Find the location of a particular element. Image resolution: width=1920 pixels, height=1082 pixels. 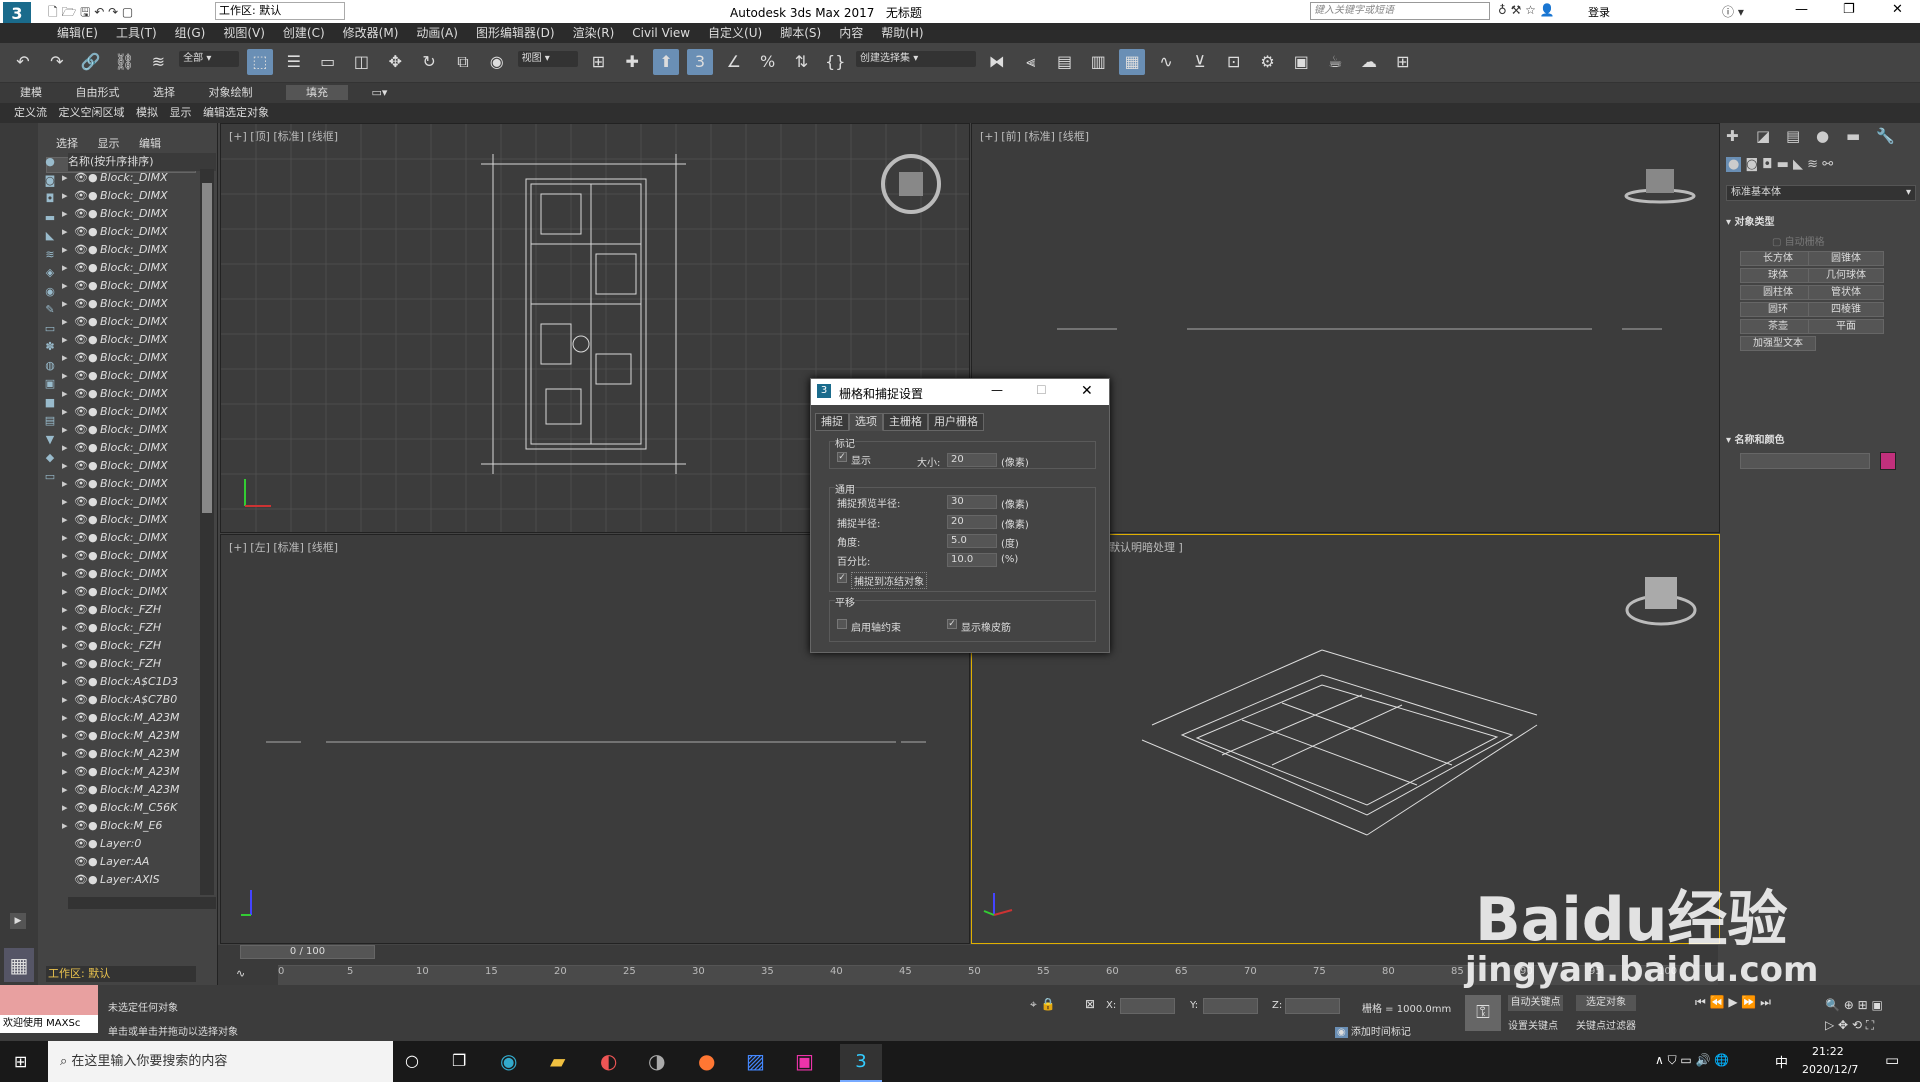

preview-radius-field: 30 is located at coordinates (972, 502).